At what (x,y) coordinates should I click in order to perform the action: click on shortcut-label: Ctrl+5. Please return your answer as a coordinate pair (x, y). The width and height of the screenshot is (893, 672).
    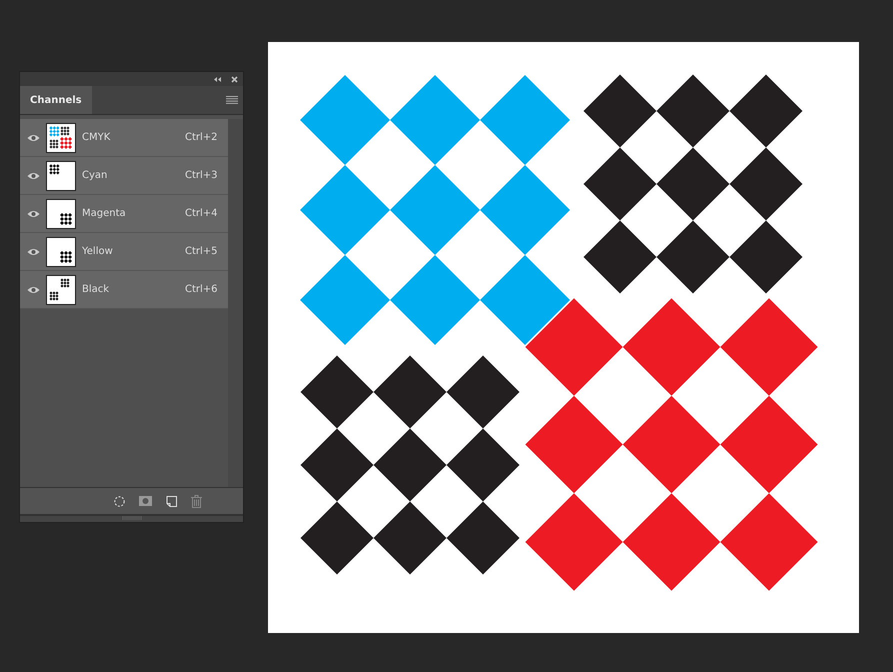
    Looking at the image, I should click on (202, 251).